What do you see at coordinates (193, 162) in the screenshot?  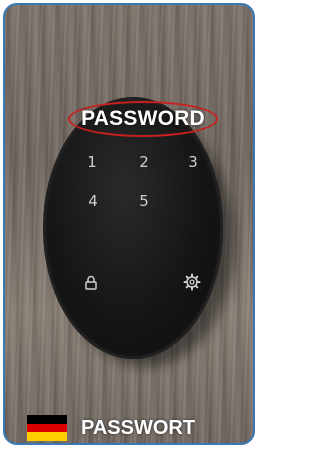 I see `key-3: 3` at bounding box center [193, 162].